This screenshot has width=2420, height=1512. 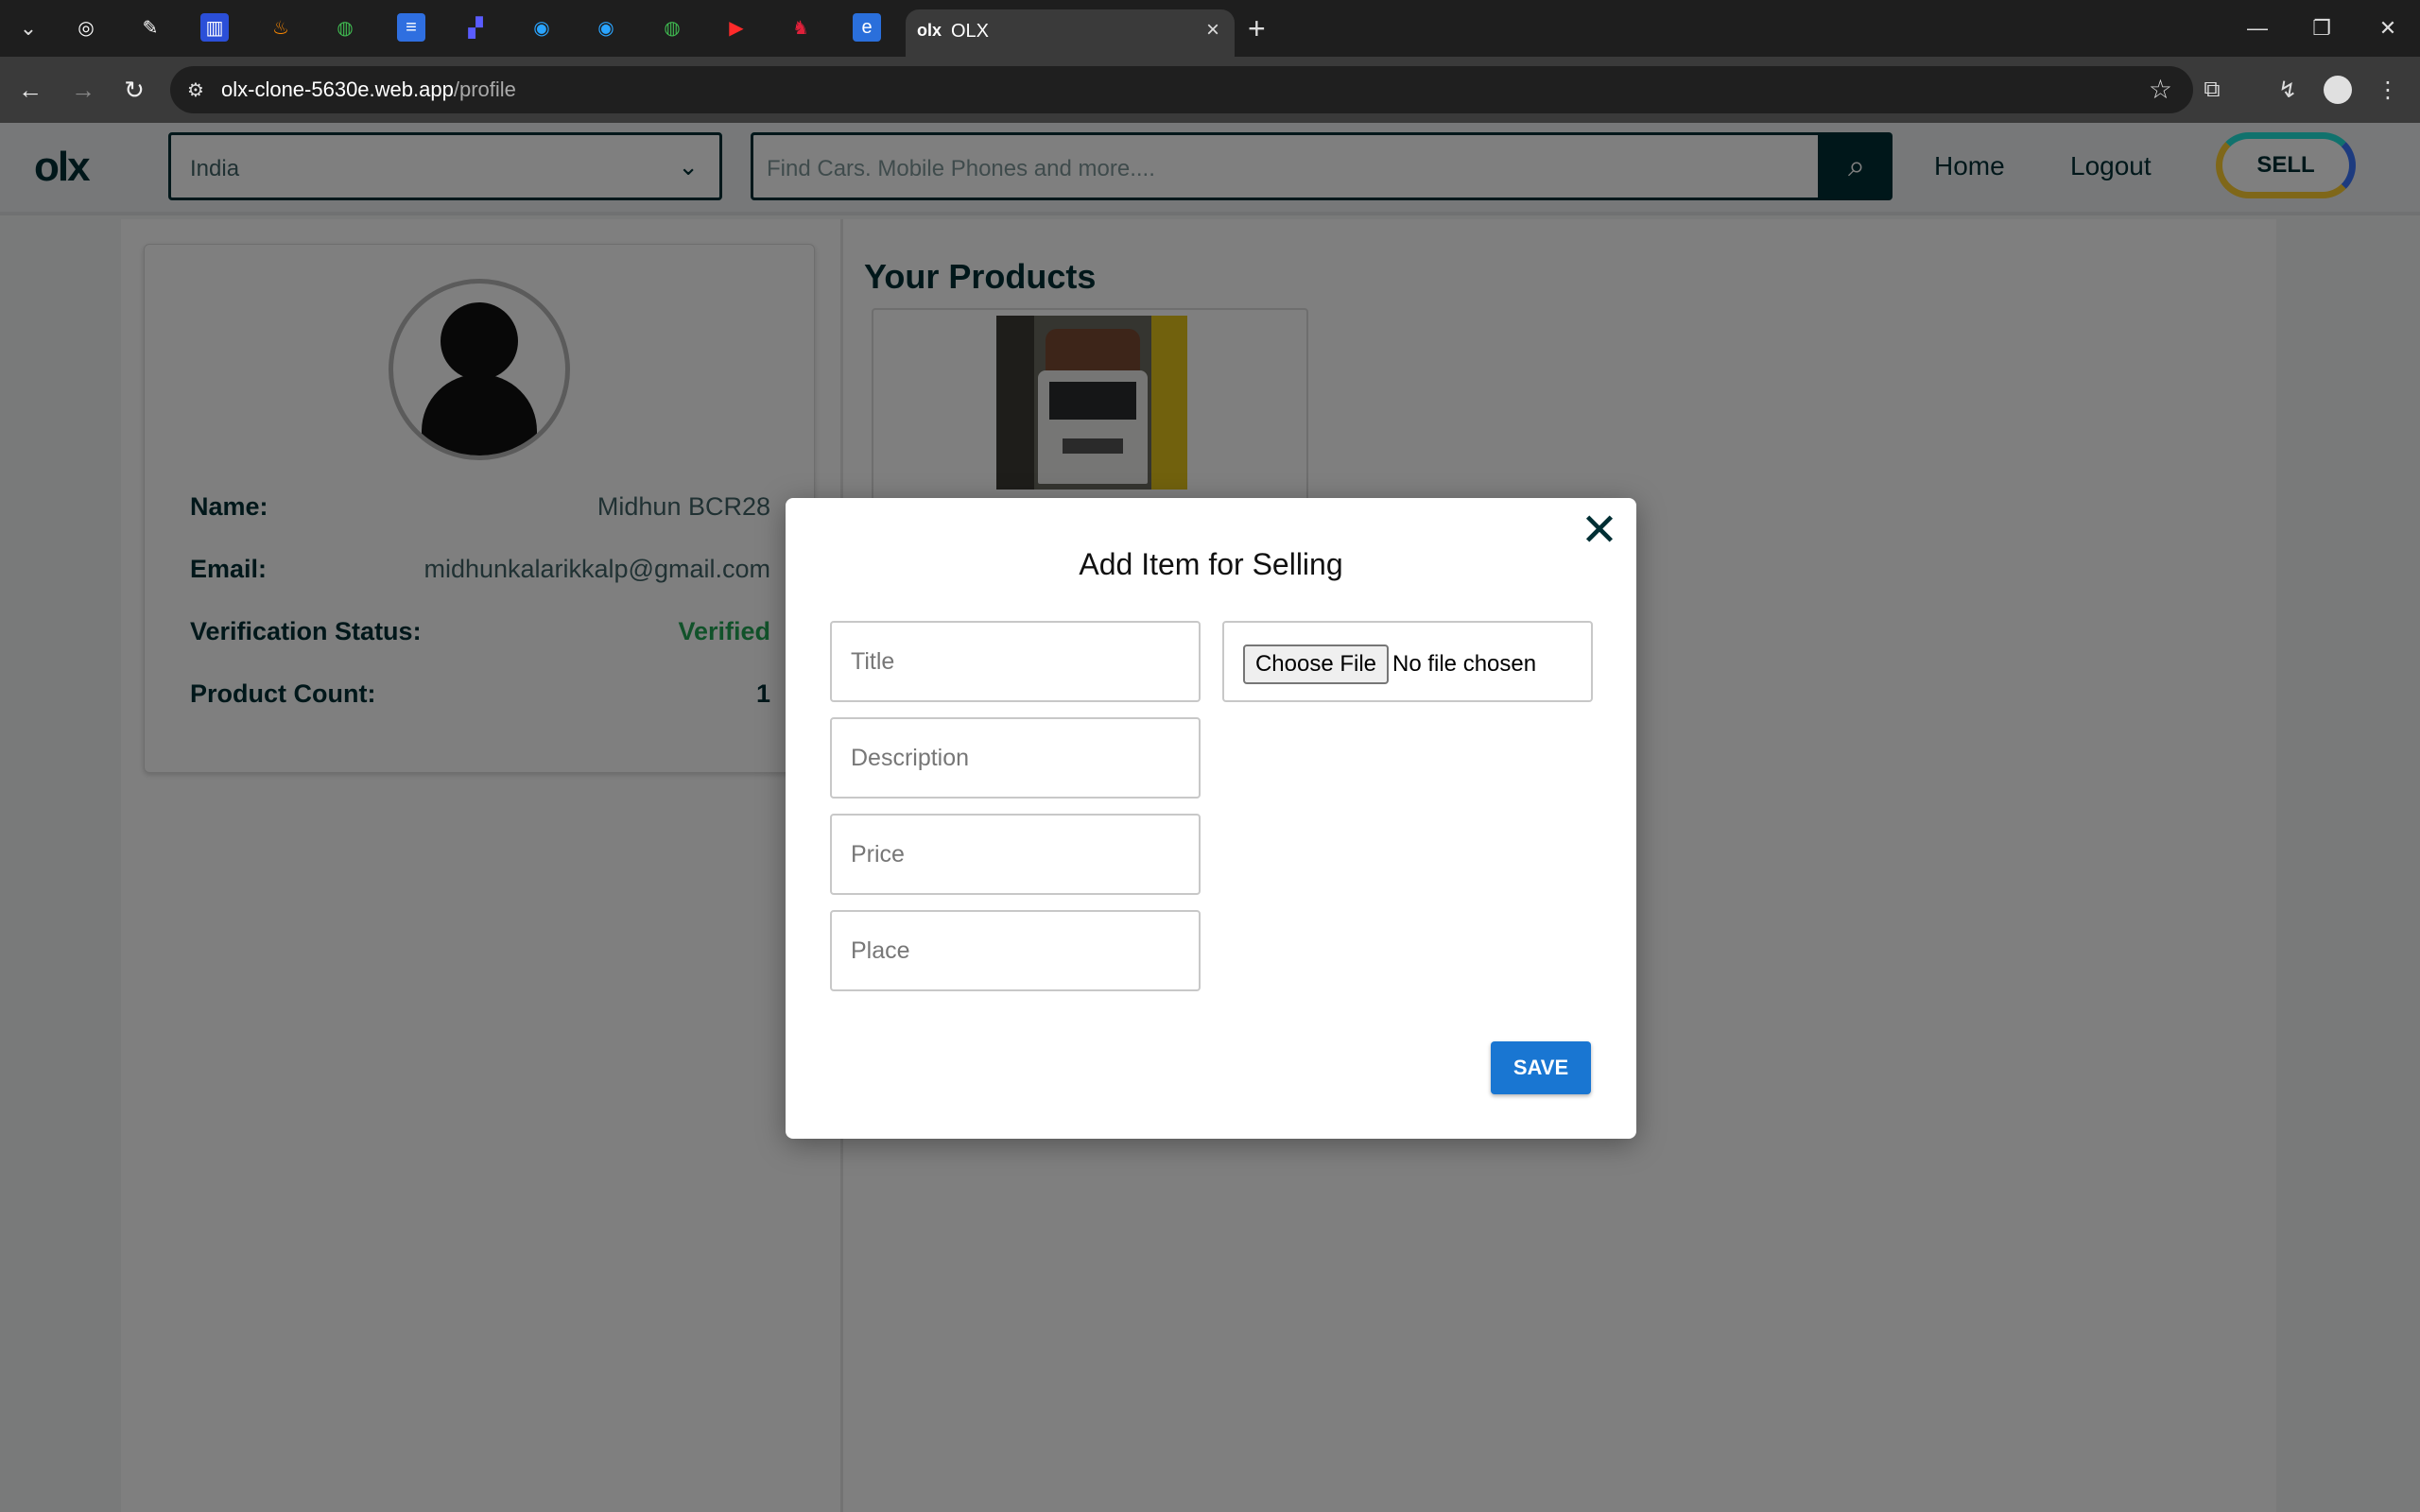 What do you see at coordinates (475, 27) in the screenshot?
I see `linear-icon: ▞` at bounding box center [475, 27].